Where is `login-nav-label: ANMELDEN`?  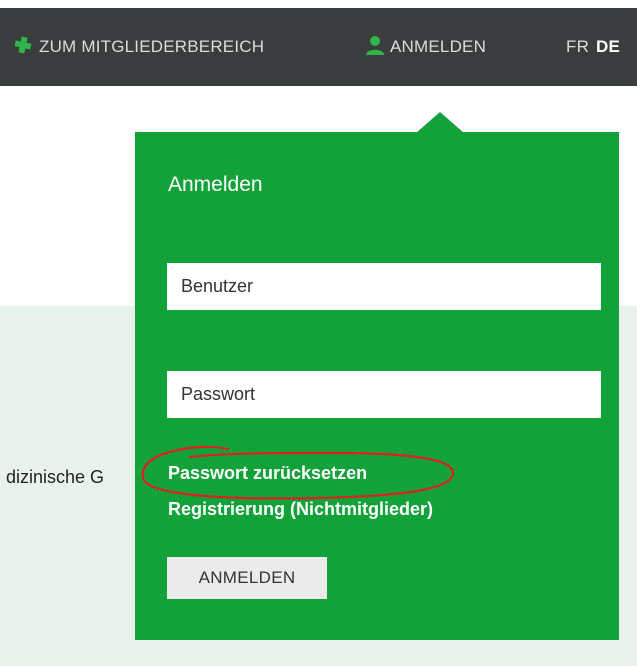 login-nav-label: ANMELDEN is located at coordinates (438, 46).